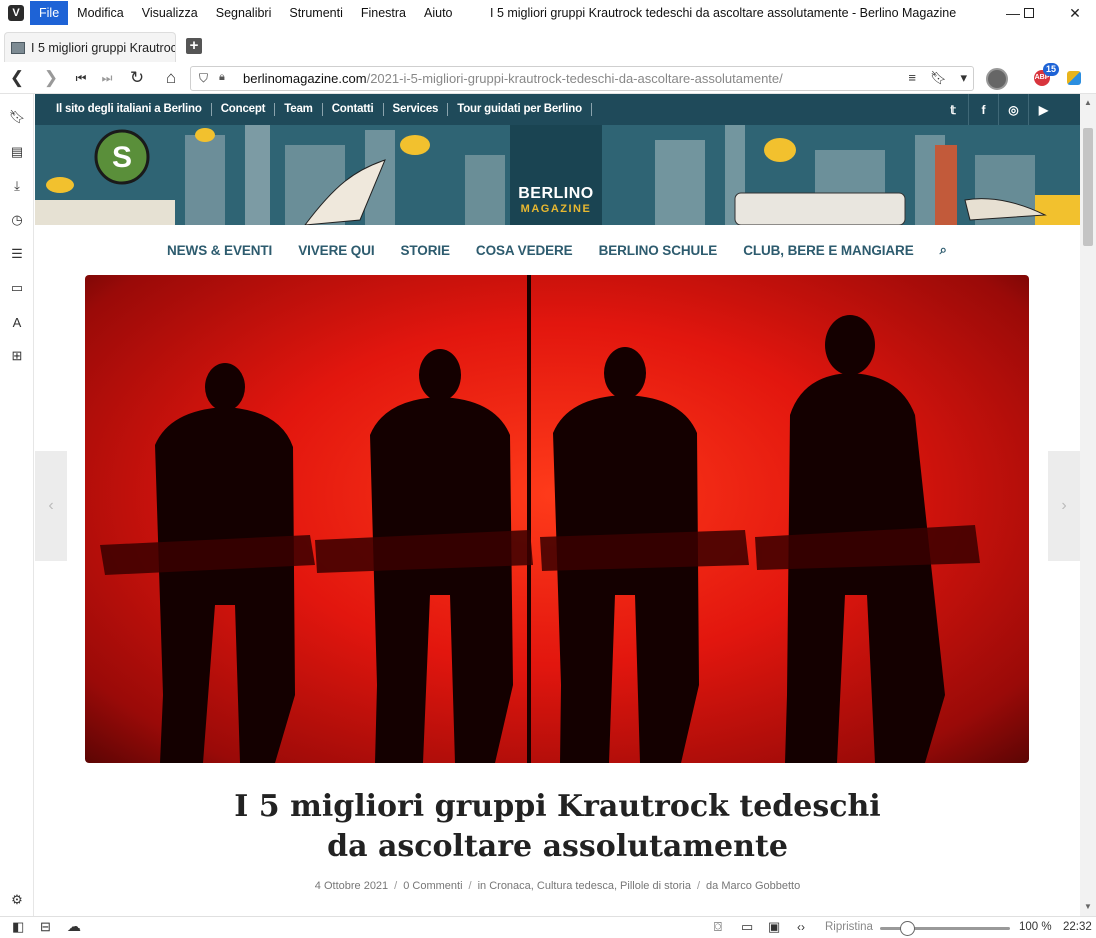  I want to click on nav-cosa-vedere: COSA VEDERE, so click(524, 250).